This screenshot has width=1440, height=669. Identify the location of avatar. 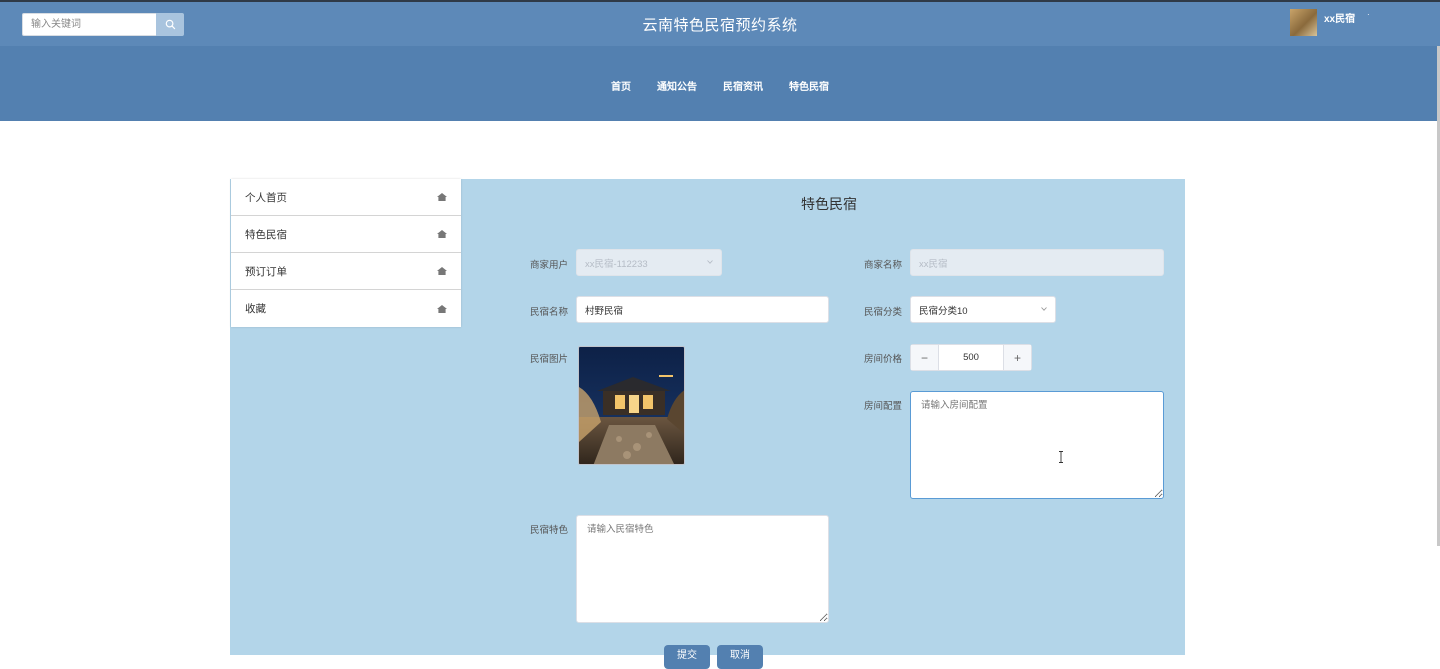
(1303, 22).